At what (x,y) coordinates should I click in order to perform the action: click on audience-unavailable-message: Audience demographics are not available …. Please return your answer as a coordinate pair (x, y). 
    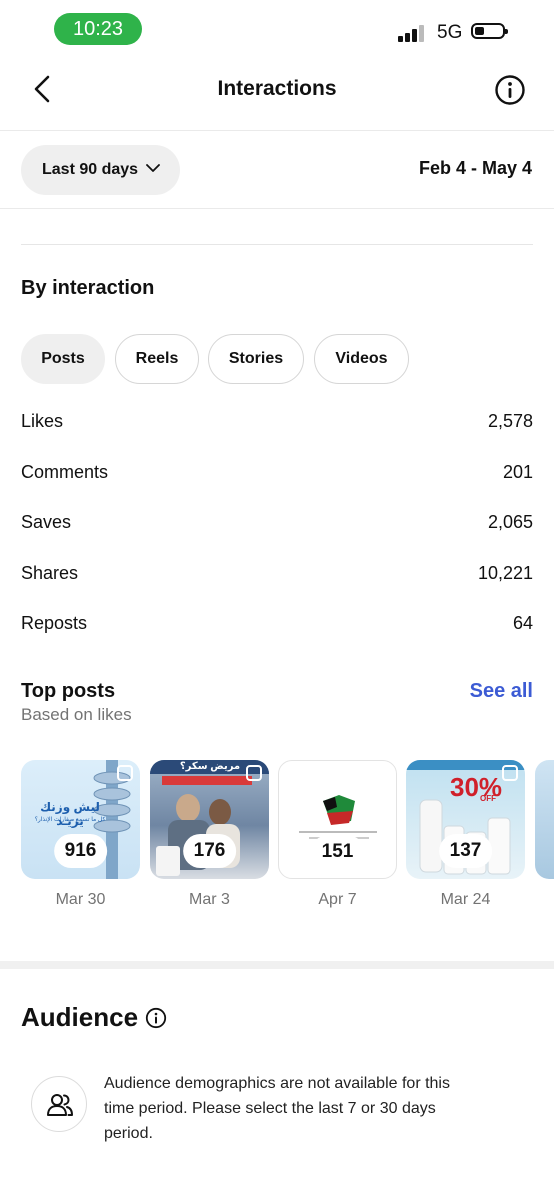
    Looking at the image, I should click on (277, 1108).